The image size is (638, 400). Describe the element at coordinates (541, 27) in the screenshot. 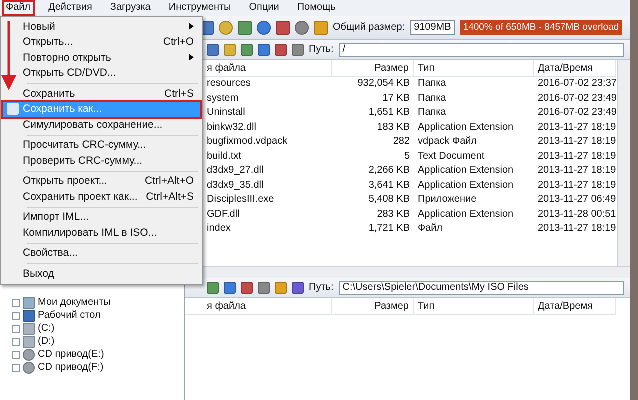

I see `capacity-bar: 1400% of 650MB - 8457MB overload` at that location.